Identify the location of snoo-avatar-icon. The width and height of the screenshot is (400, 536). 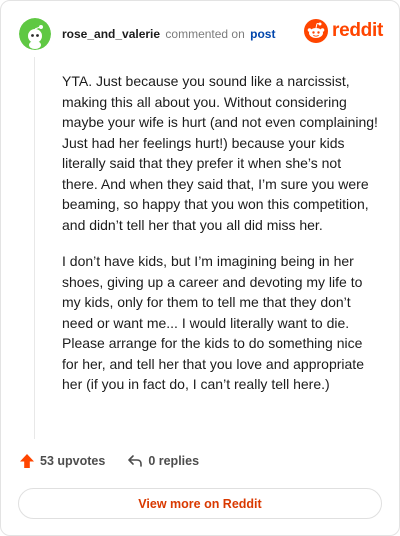
(35, 34).